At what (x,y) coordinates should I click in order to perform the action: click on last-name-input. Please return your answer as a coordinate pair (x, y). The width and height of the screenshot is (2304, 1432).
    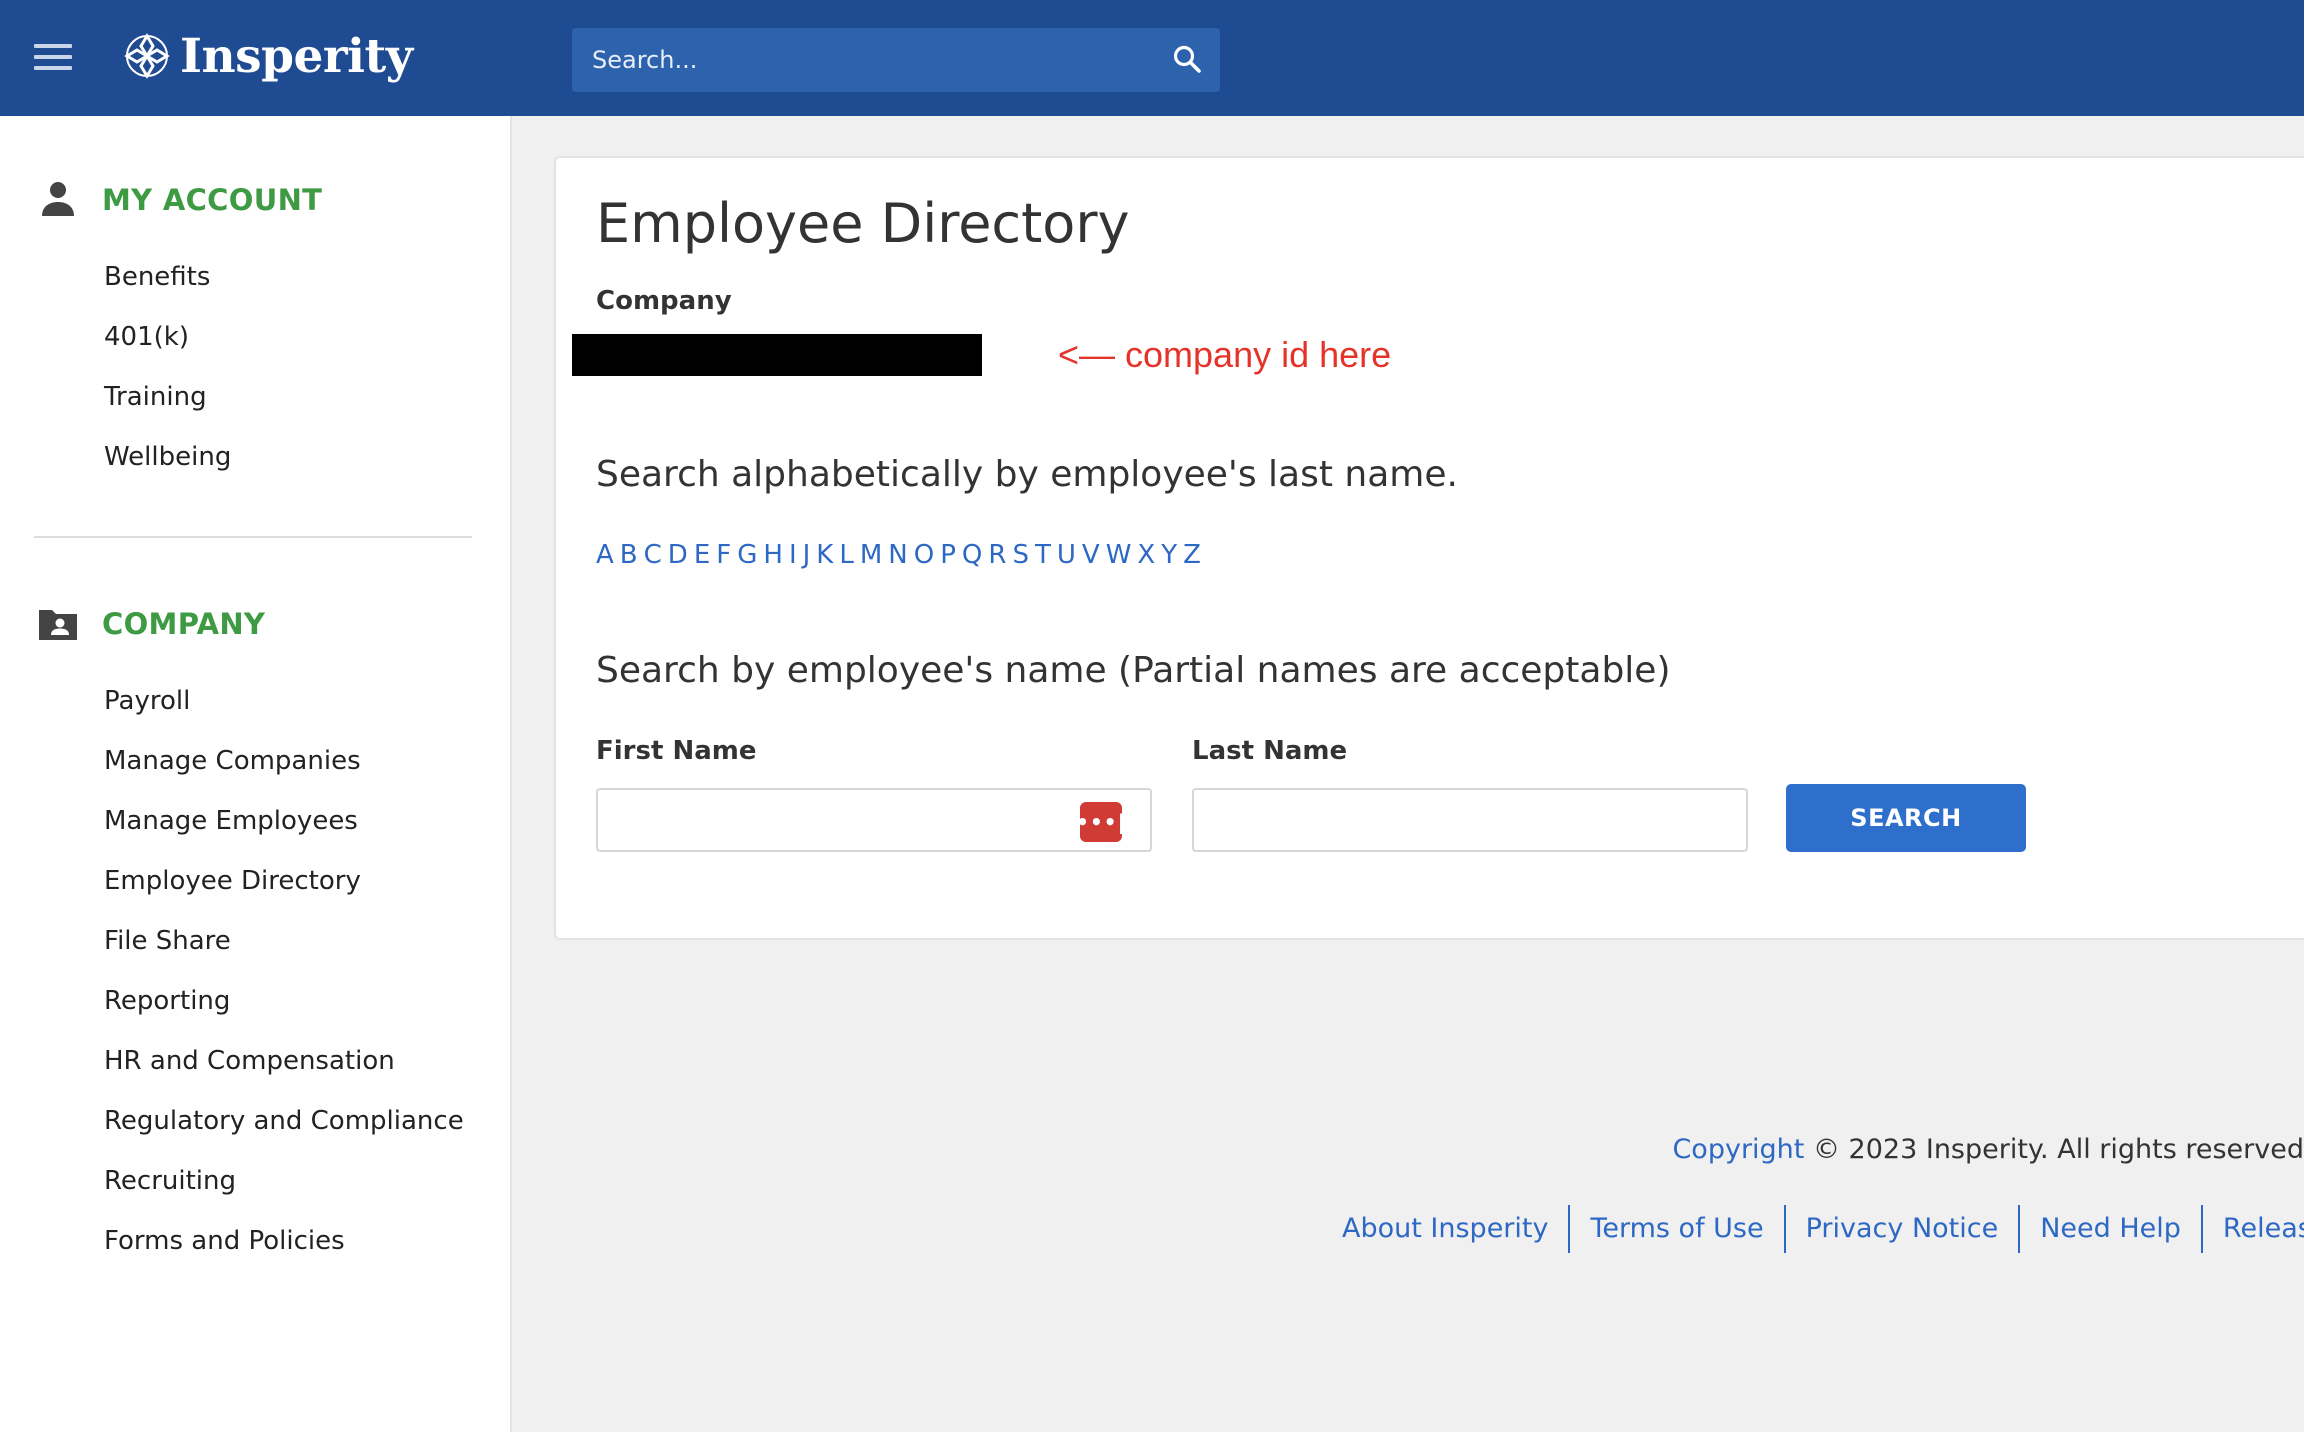
    Looking at the image, I should click on (1470, 820).